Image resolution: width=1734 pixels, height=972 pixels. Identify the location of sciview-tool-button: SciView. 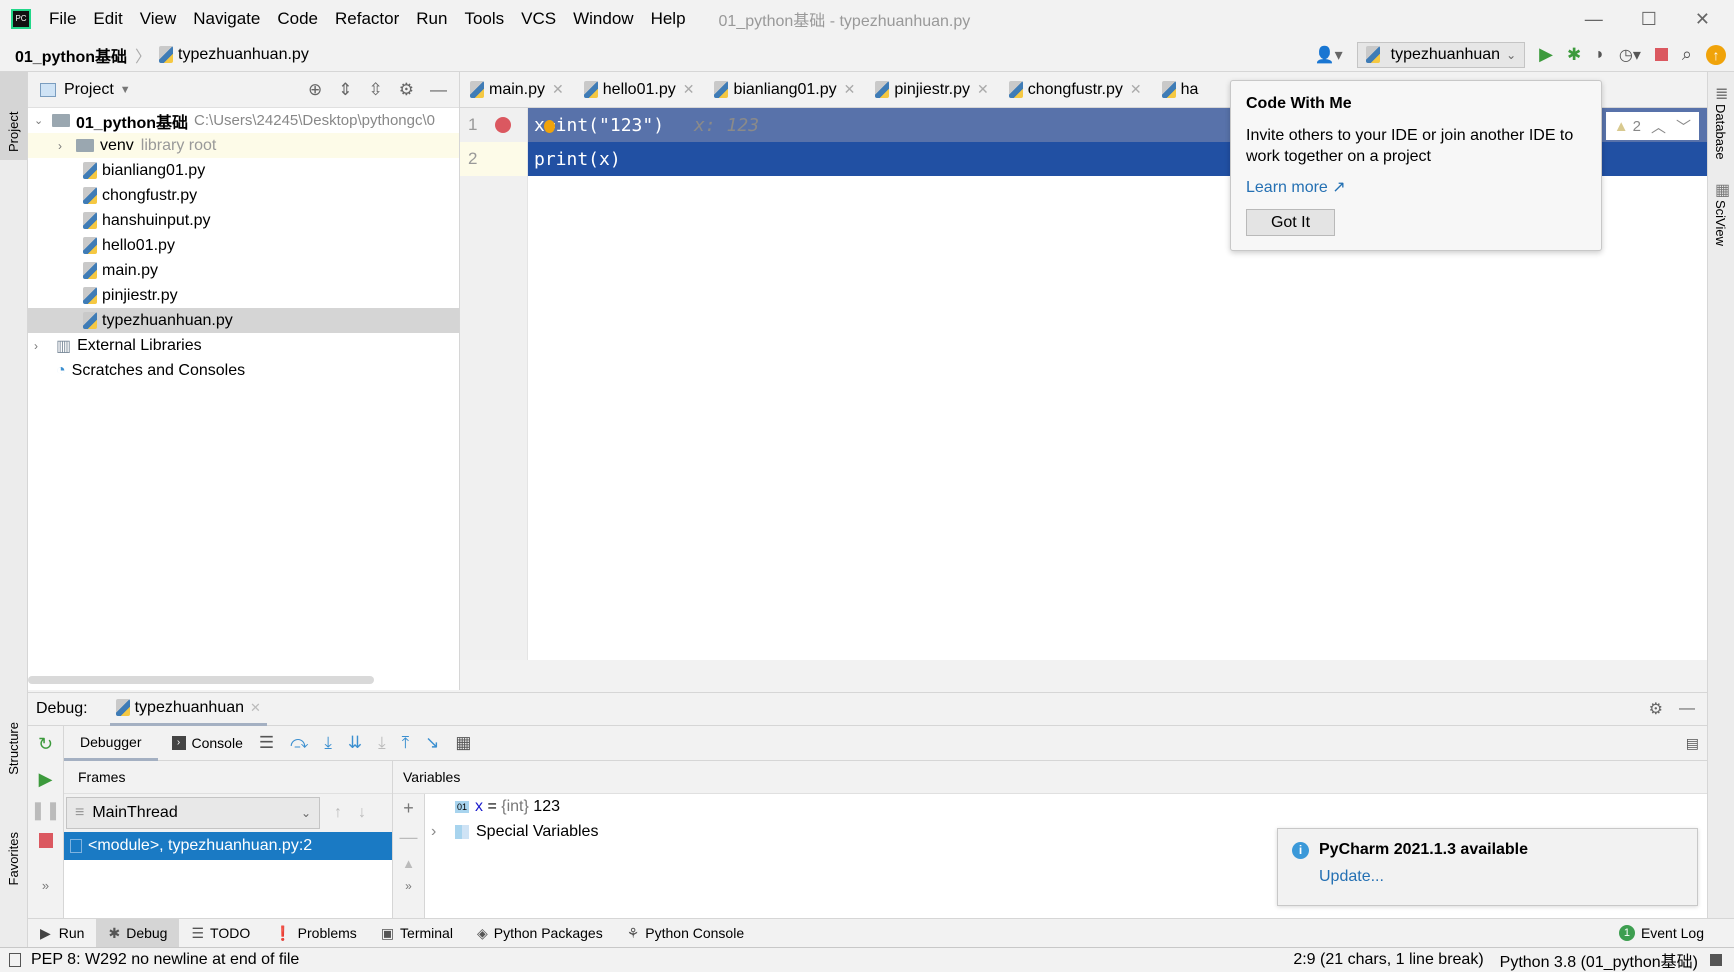
(1720, 223).